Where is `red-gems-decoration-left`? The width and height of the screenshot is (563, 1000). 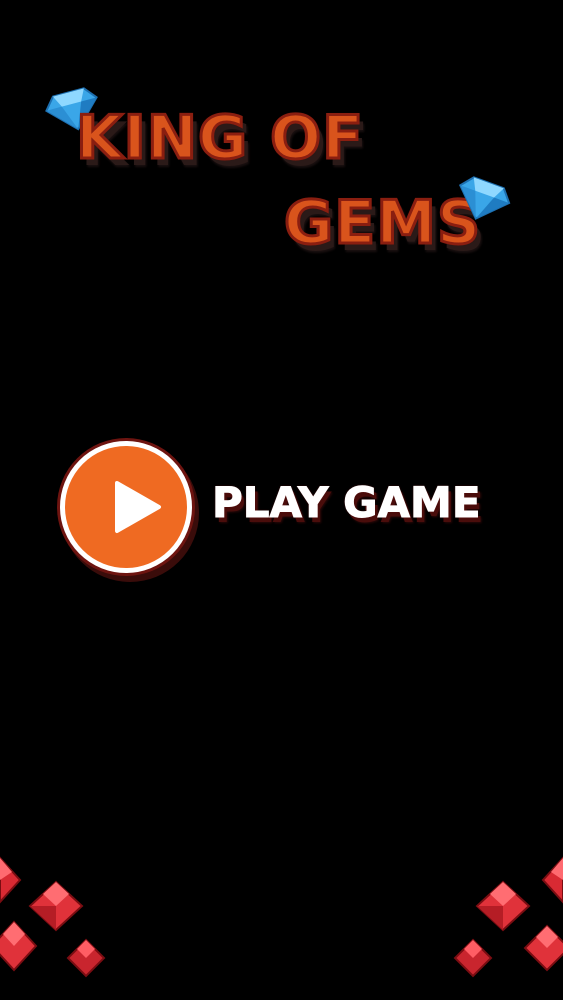
red-gems-decoration-left is located at coordinates (53, 917).